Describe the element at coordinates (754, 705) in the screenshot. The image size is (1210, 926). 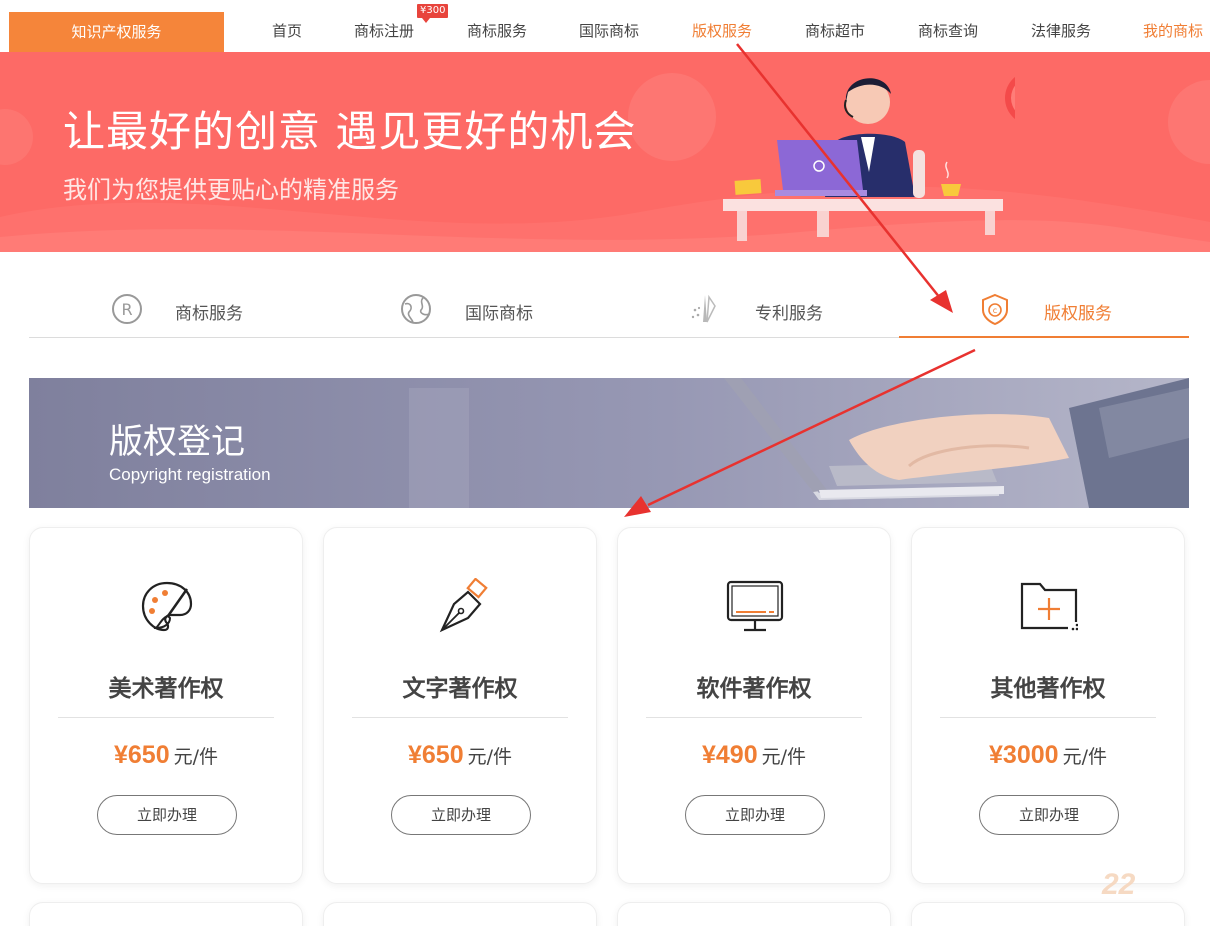
I see `service-card-software-copyright: 软件著作权 ¥490 元/件 立即办理` at that location.